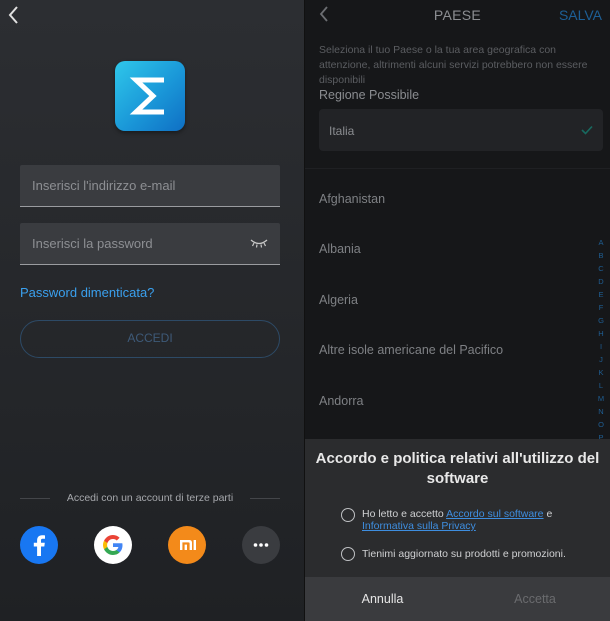 Image resolution: width=610 pixels, height=621 pixels. I want to click on alphabet-letter: H, so click(601, 333).